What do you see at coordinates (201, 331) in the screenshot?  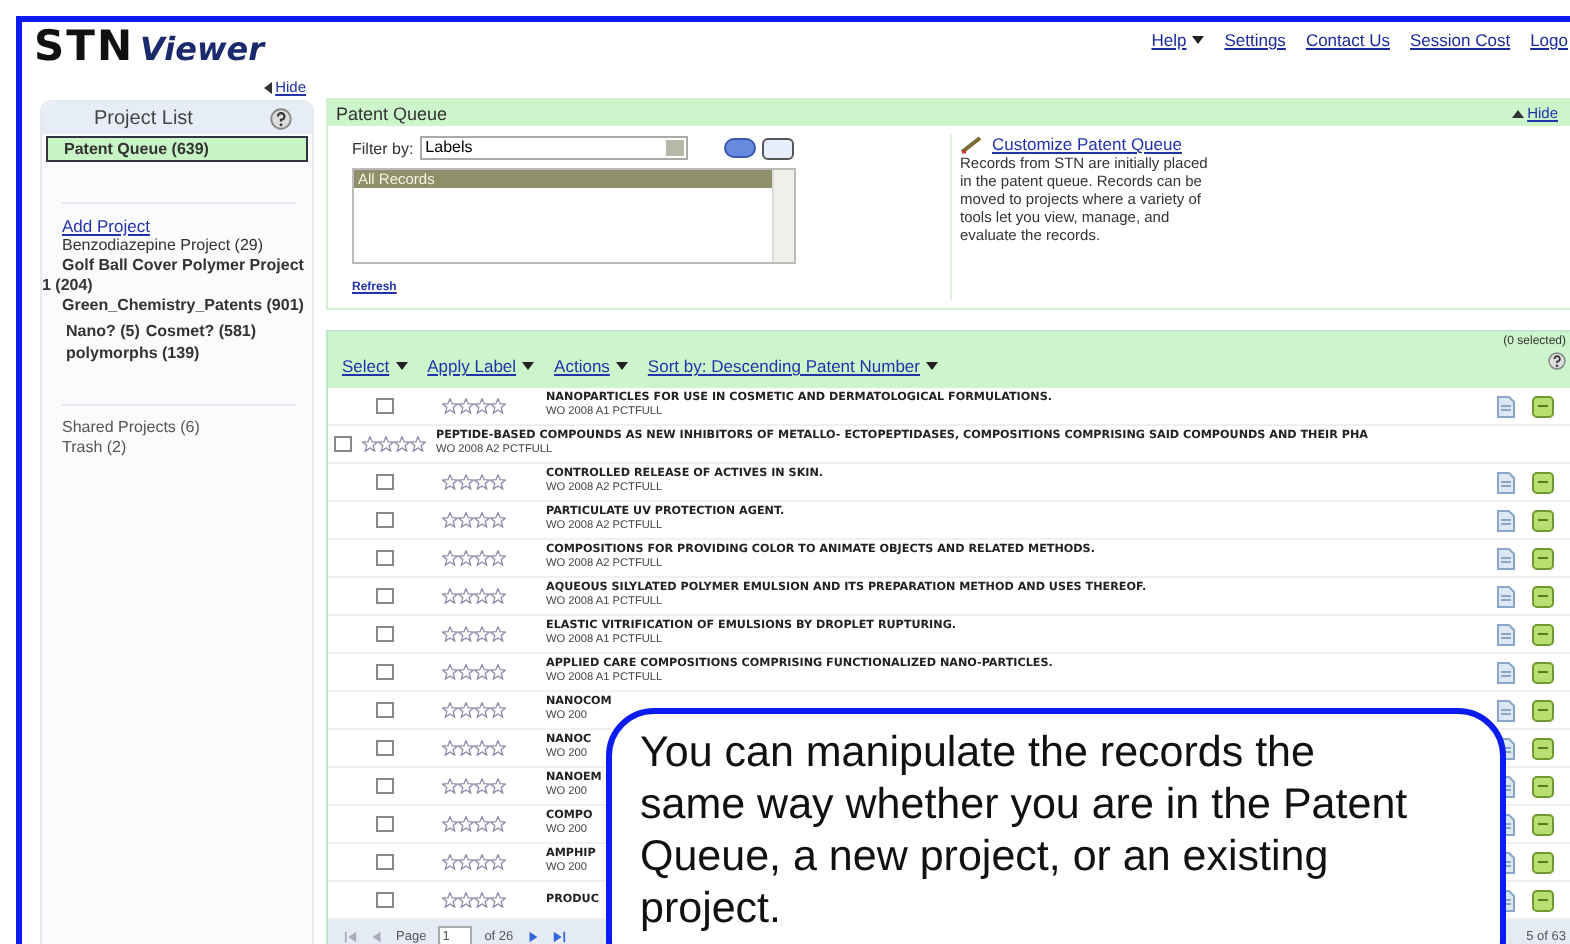 I see `sidebar-item: Cosmet? (581)` at bounding box center [201, 331].